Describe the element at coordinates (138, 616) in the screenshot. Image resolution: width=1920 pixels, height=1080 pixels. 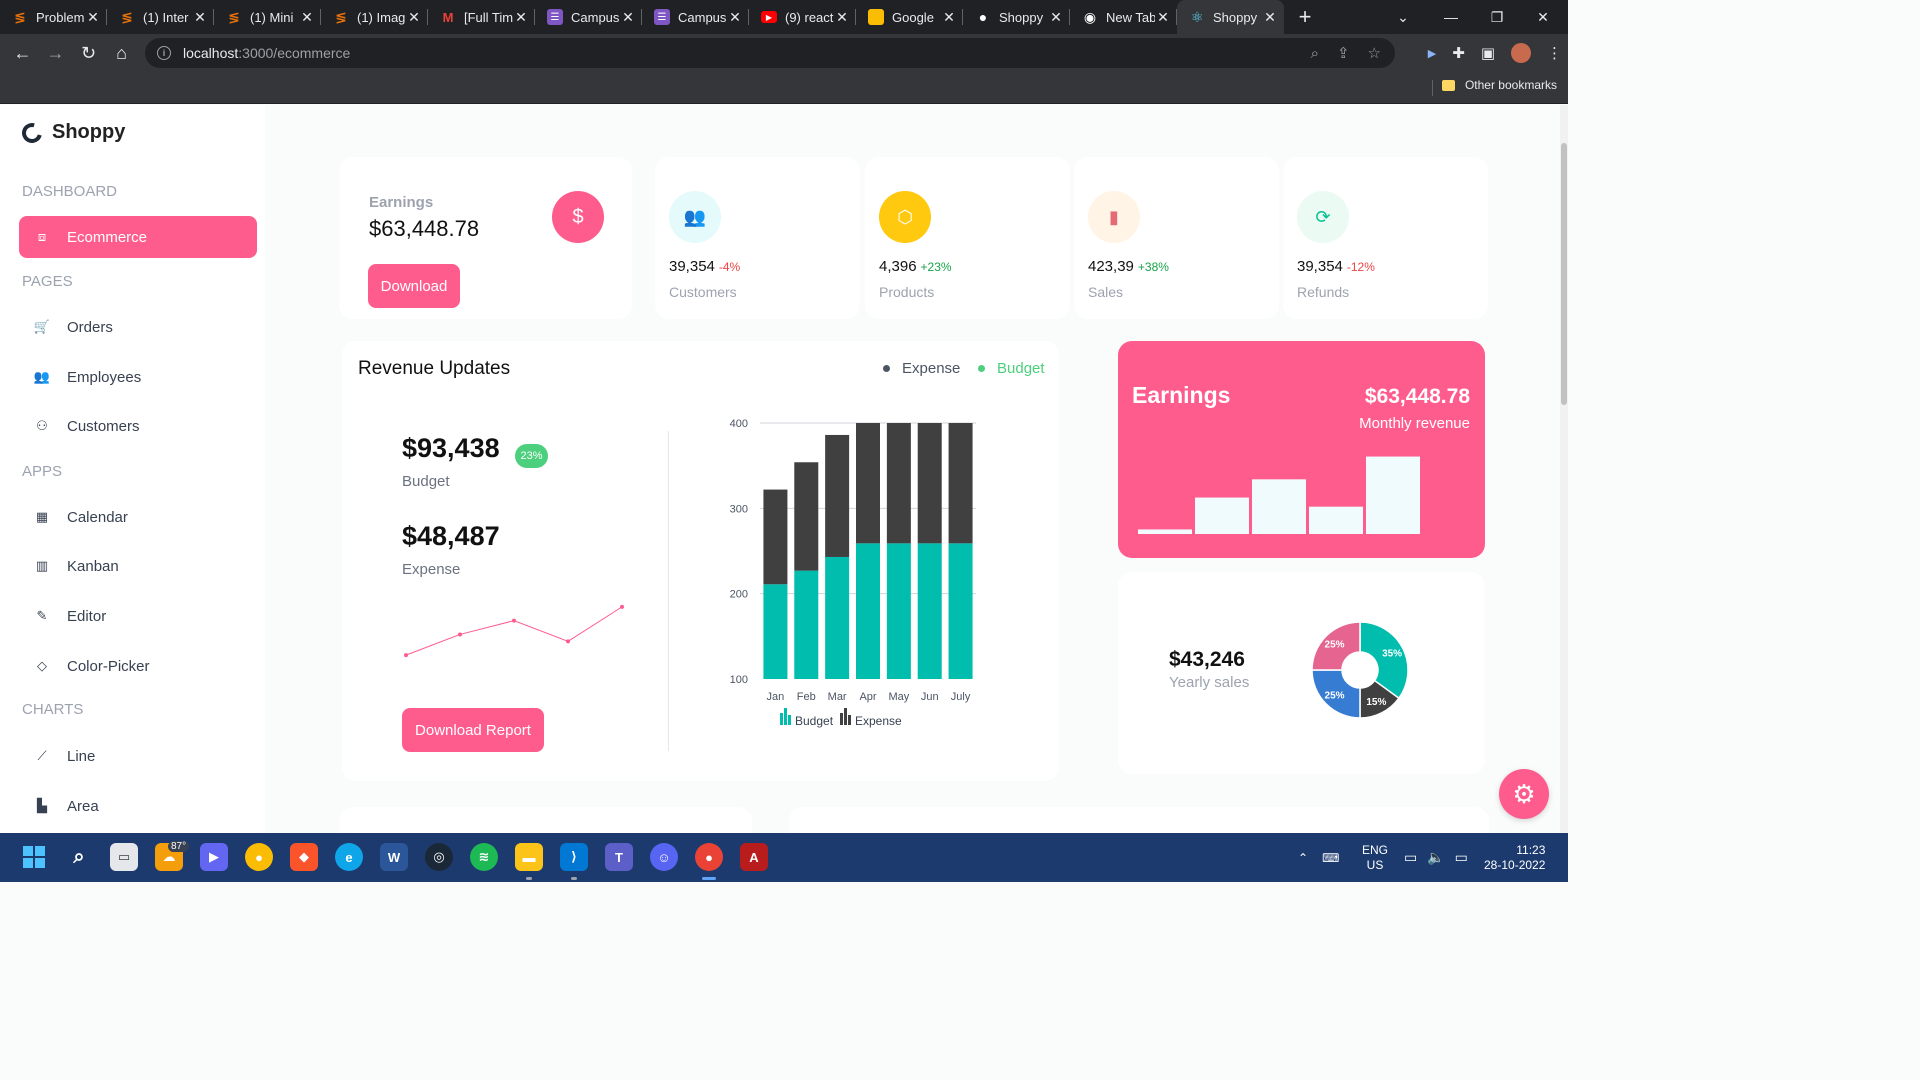
I see `sidebar-item-editor: ✎ Editor` at that location.